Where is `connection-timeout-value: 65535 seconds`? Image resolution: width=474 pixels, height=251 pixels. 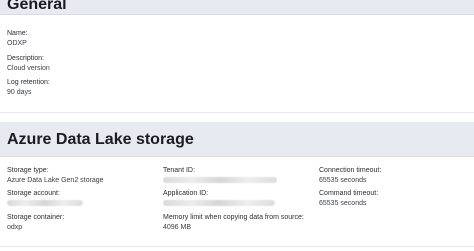
connection-timeout-value: 65535 seconds is located at coordinates (343, 180).